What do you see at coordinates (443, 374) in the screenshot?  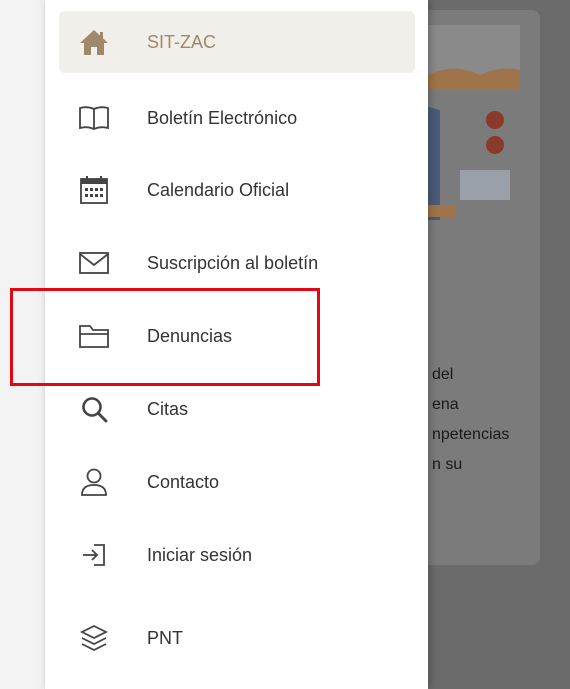 I see `bg-text-line: del` at bounding box center [443, 374].